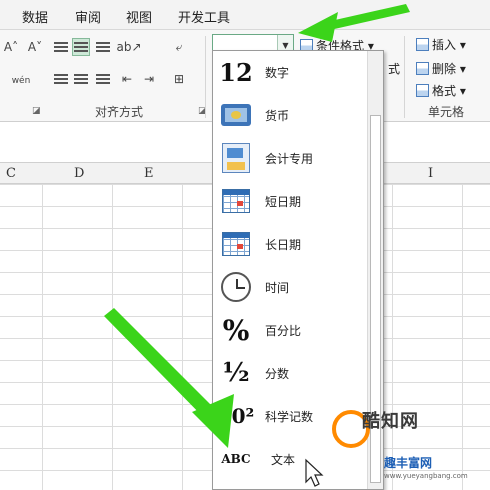  I want to click on decrease-indent-icon: ⇤, so click(127, 79).